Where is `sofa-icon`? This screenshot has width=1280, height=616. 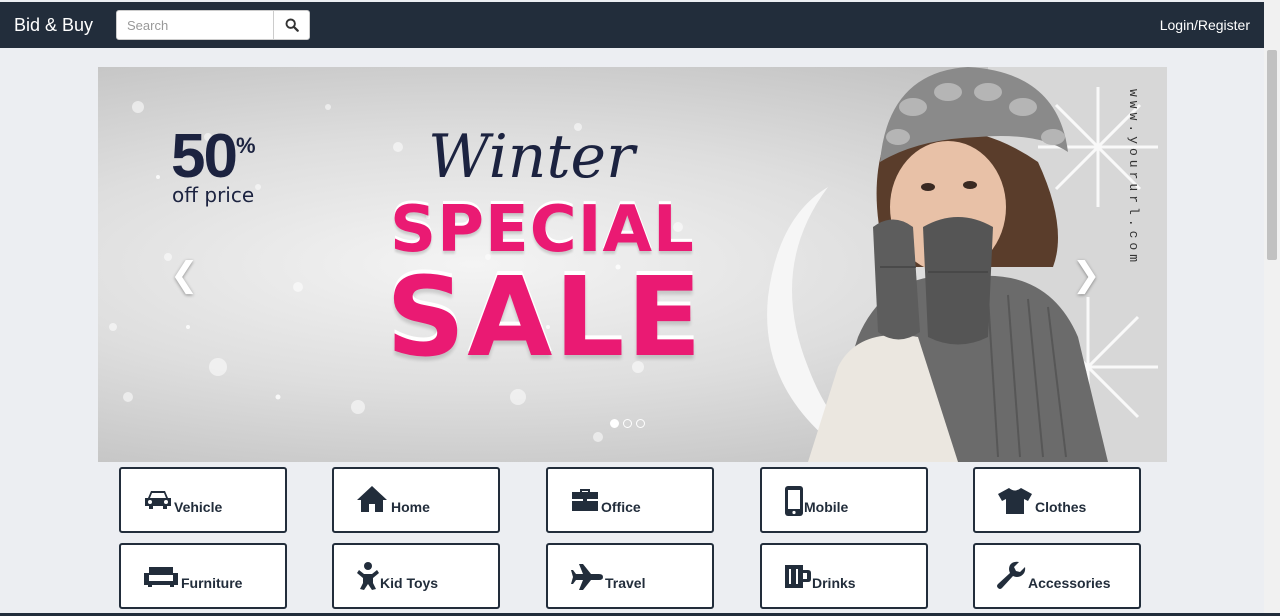 sofa-icon is located at coordinates (161, 577).